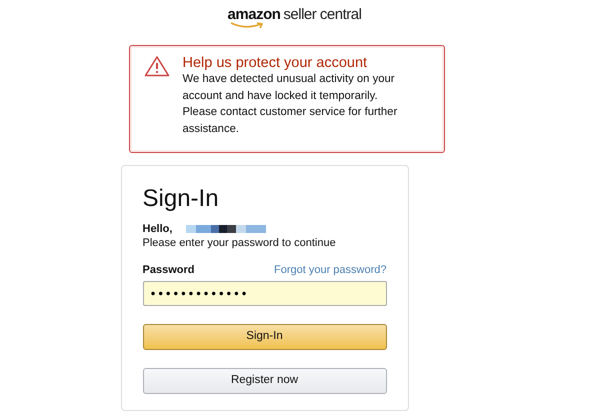 Image resolution: width=589 pixels, height=413 pixels. What do you see at coordinates (322, 14) in the screenshot?
I see `logo-product-text: seller central` at bounding box center [322, 14].